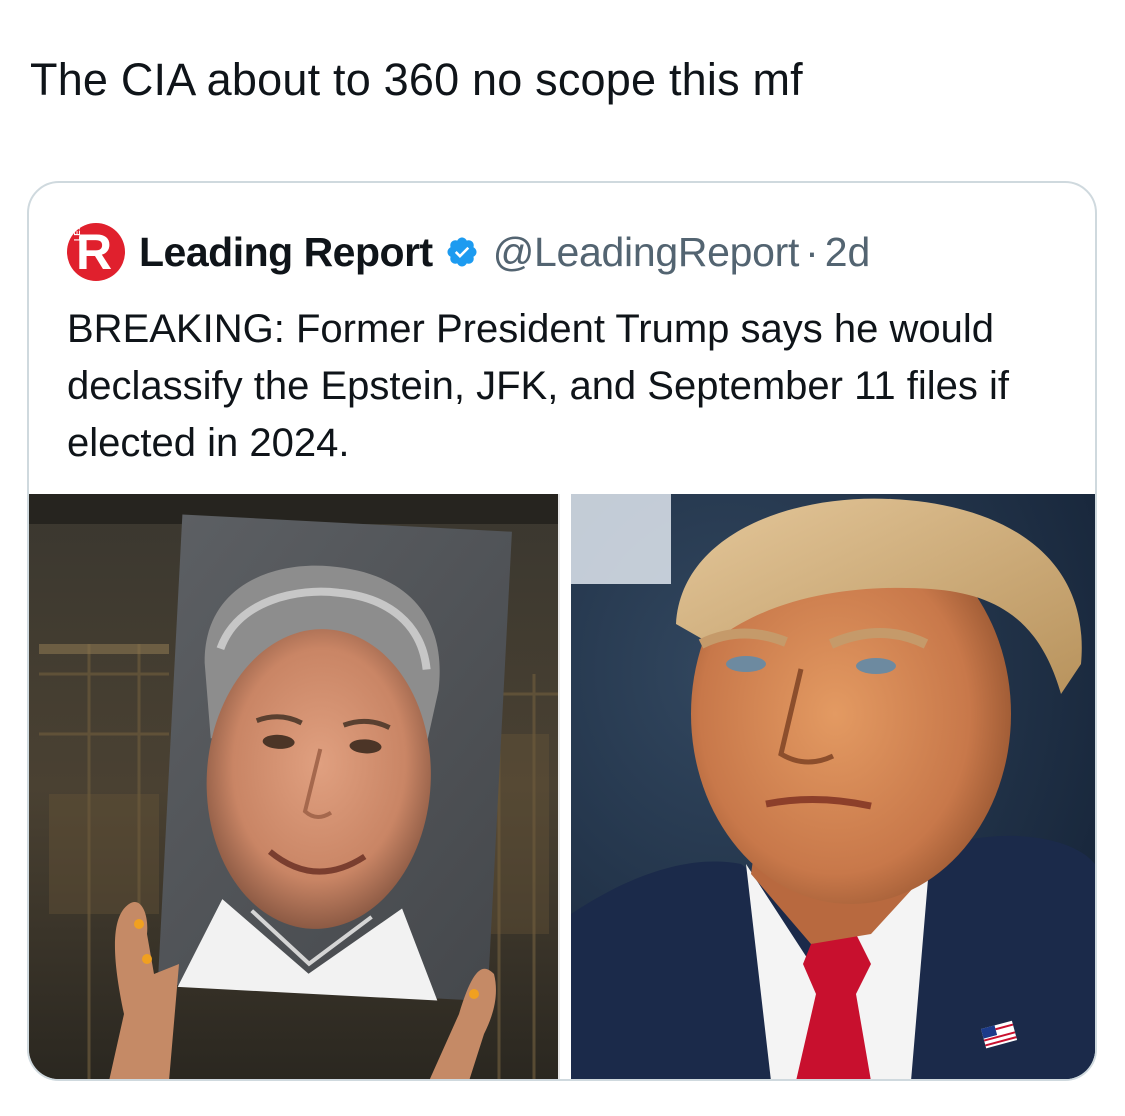 The height and width of the screenshot is (1116, 1125). What do you see at coordinates (286, 252) in the screenshot?
I see `author-name: Leading Report` at bounding box center [286, 252].